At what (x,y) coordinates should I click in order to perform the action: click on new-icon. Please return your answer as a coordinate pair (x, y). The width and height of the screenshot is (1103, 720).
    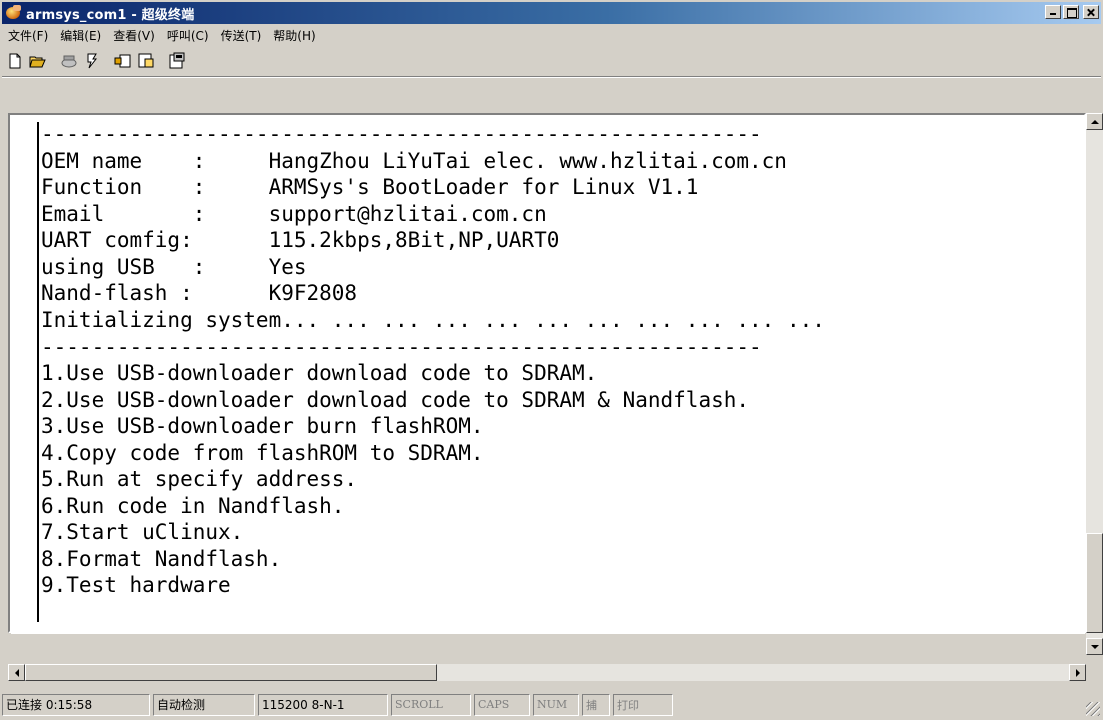
    Looking at the image, I should click on (15, 61).